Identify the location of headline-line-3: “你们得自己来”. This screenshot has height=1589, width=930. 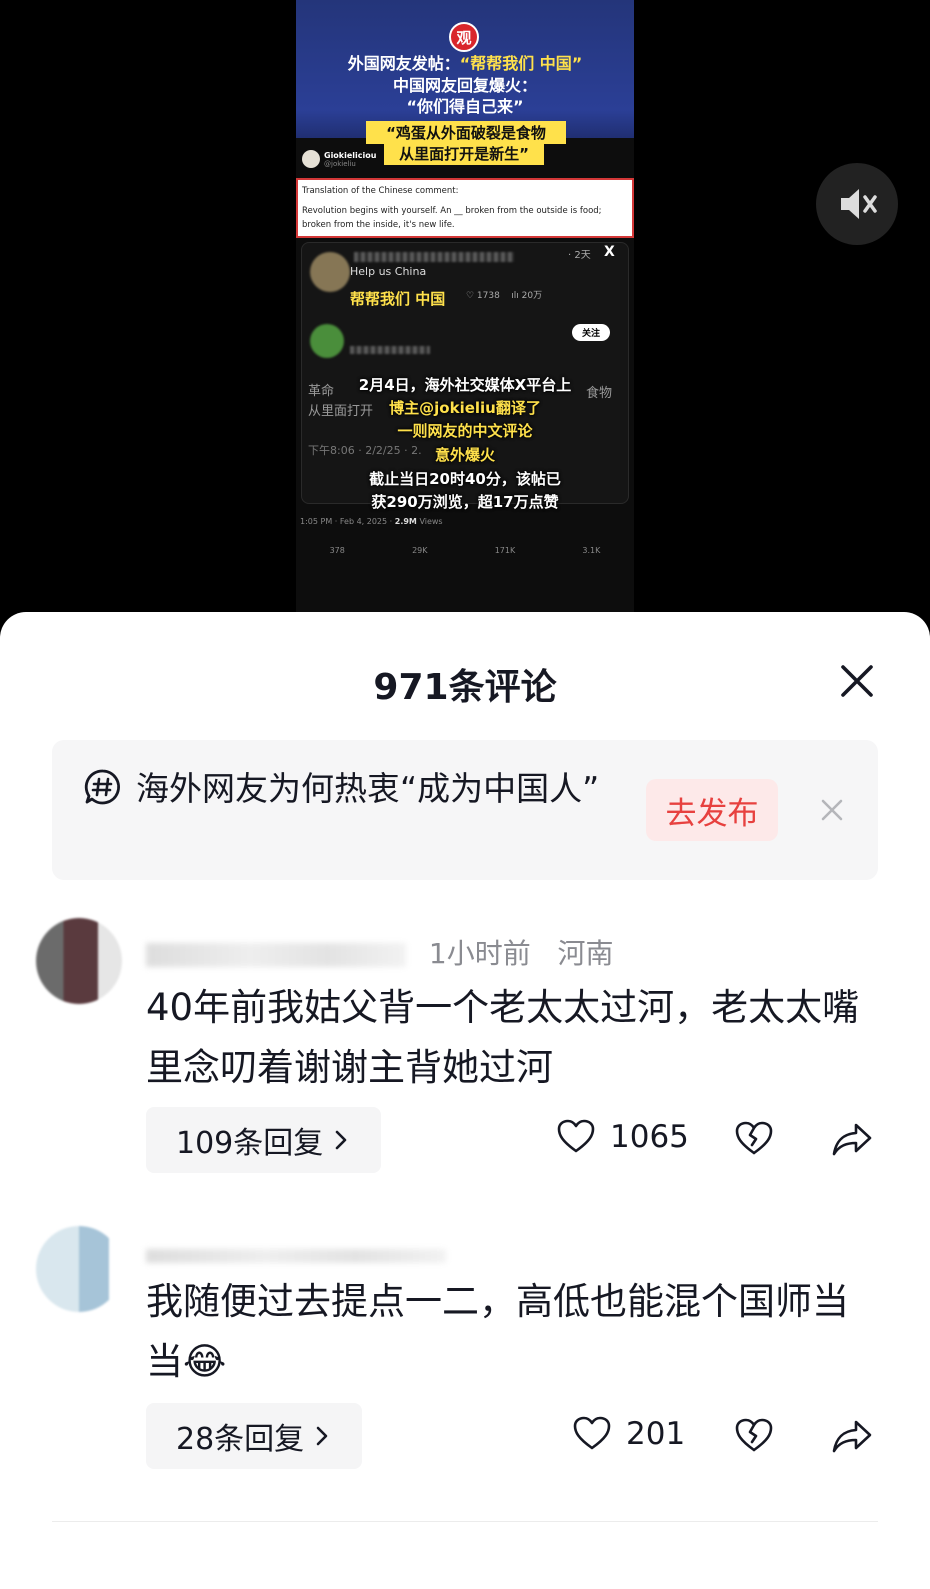
(465, 106).